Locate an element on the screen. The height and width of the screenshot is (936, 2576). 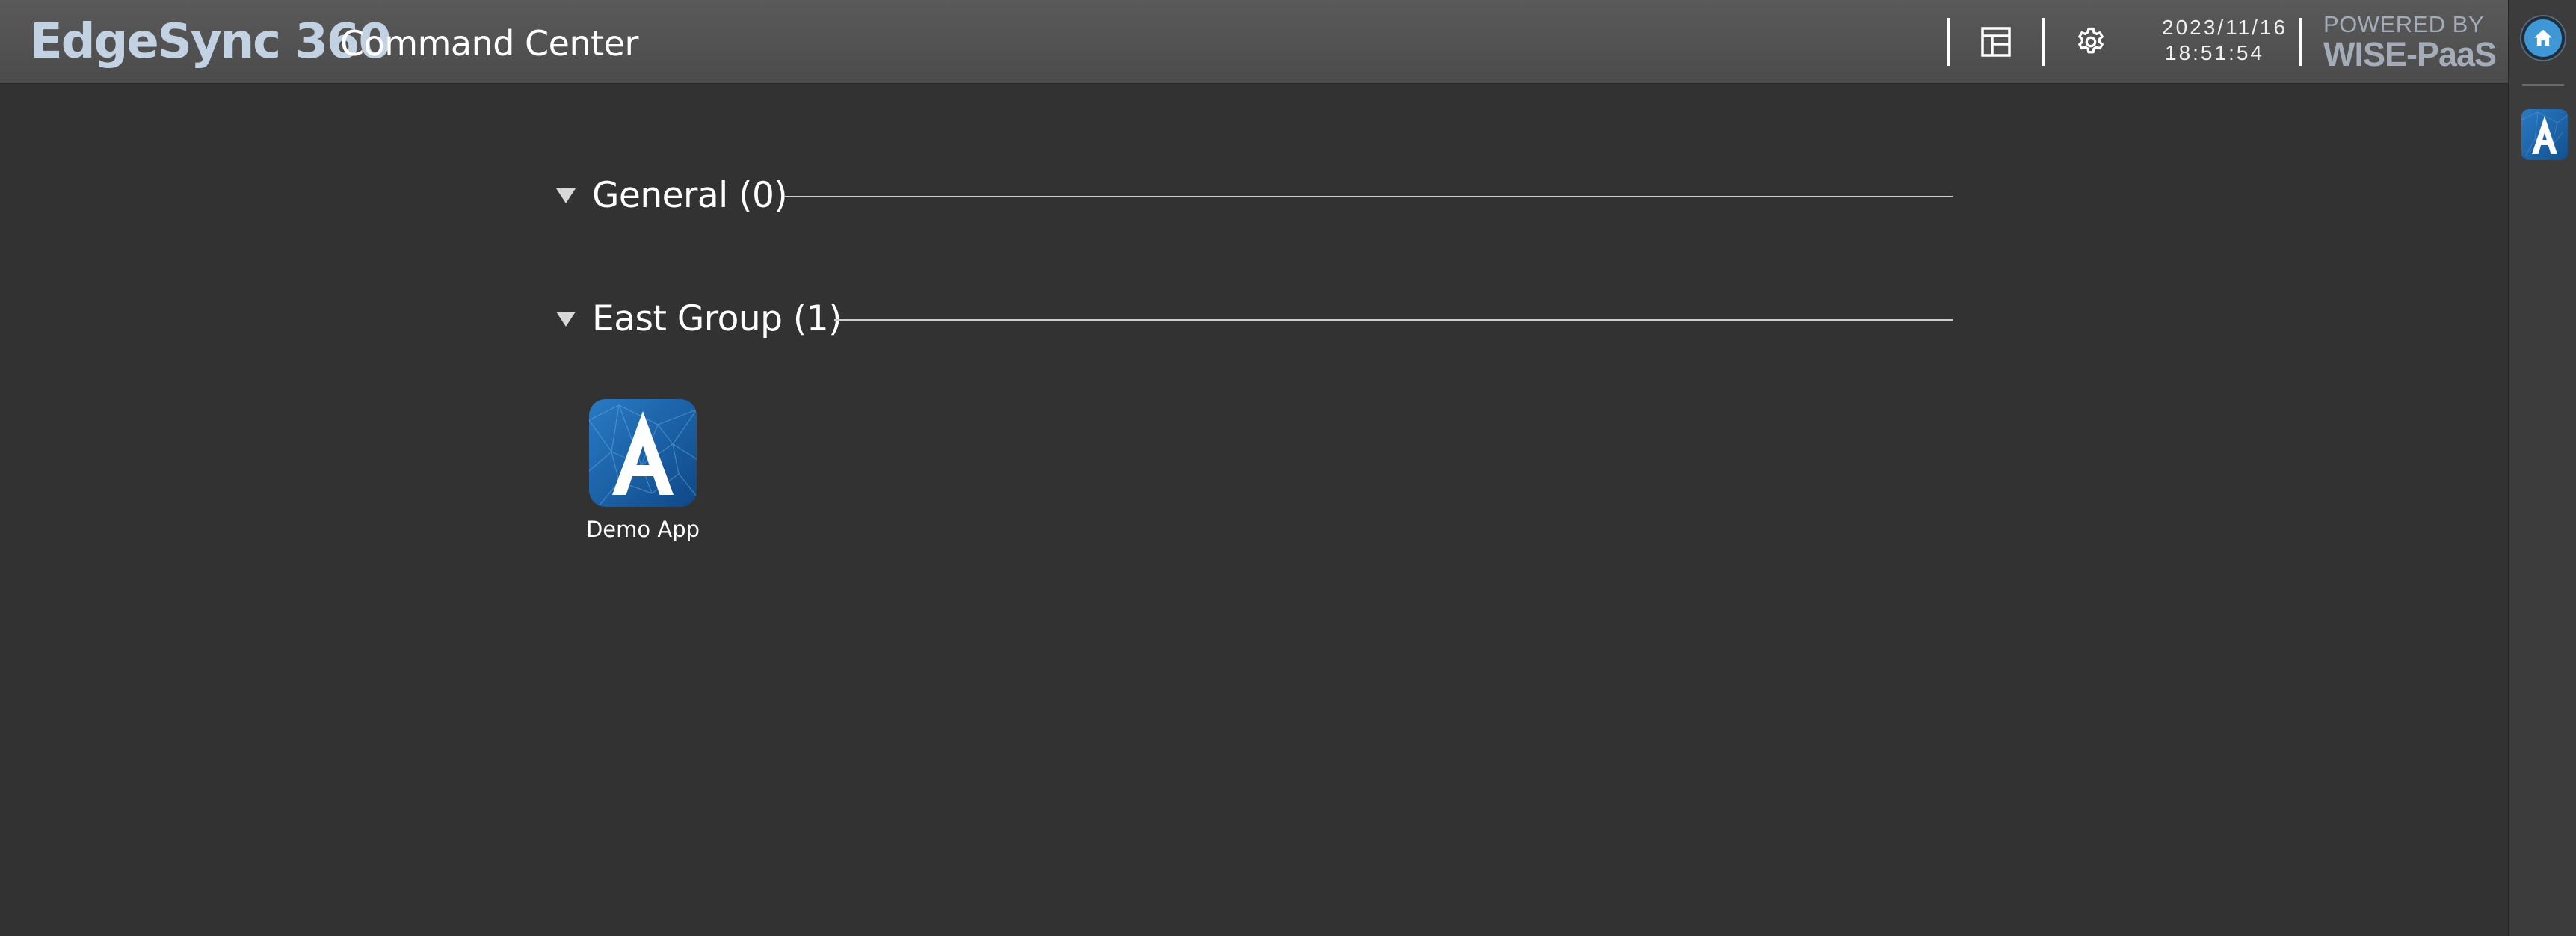
settings-button is located at coordinates (2091, 42).